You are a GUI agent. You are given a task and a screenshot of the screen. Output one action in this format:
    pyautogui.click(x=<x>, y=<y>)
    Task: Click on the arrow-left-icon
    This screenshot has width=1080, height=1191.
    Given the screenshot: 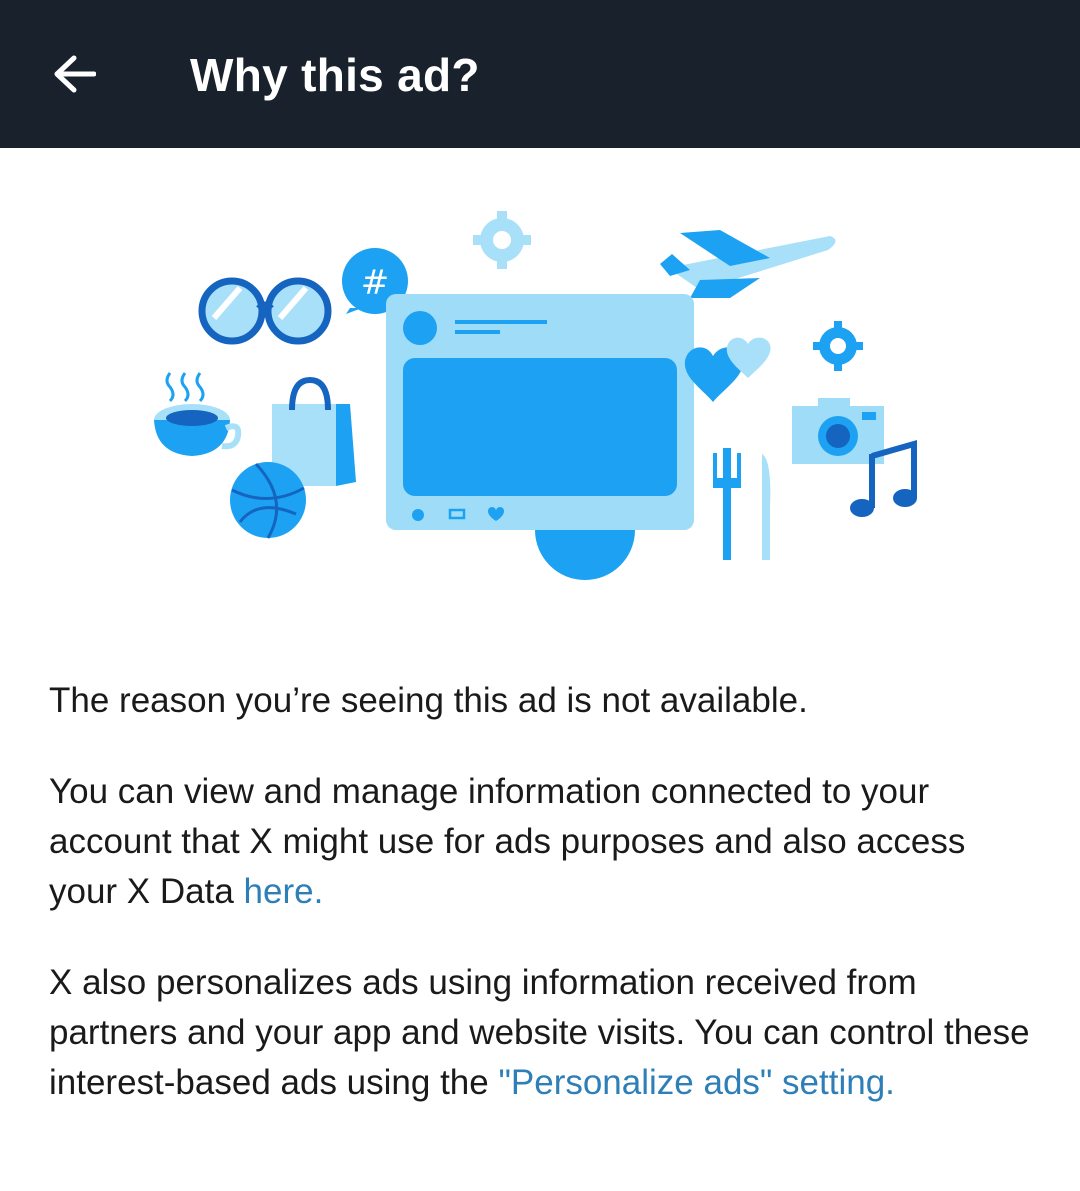 What is the action you would take?
    pyautogui.click(x=75, y=74)
    